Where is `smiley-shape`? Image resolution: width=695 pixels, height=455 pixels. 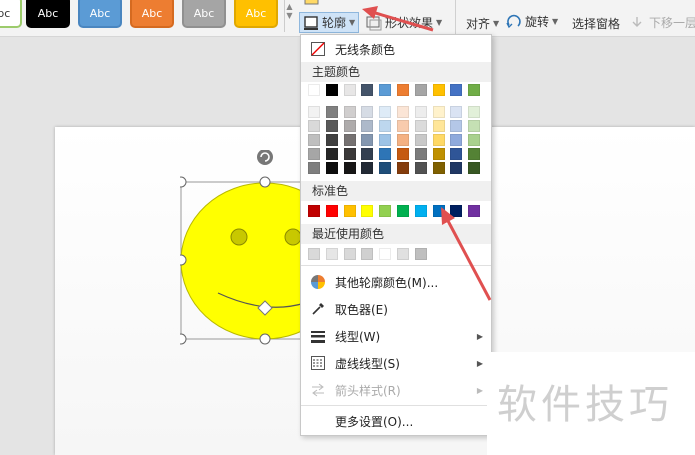 smiley-shape is located at coordinates (245, 250).